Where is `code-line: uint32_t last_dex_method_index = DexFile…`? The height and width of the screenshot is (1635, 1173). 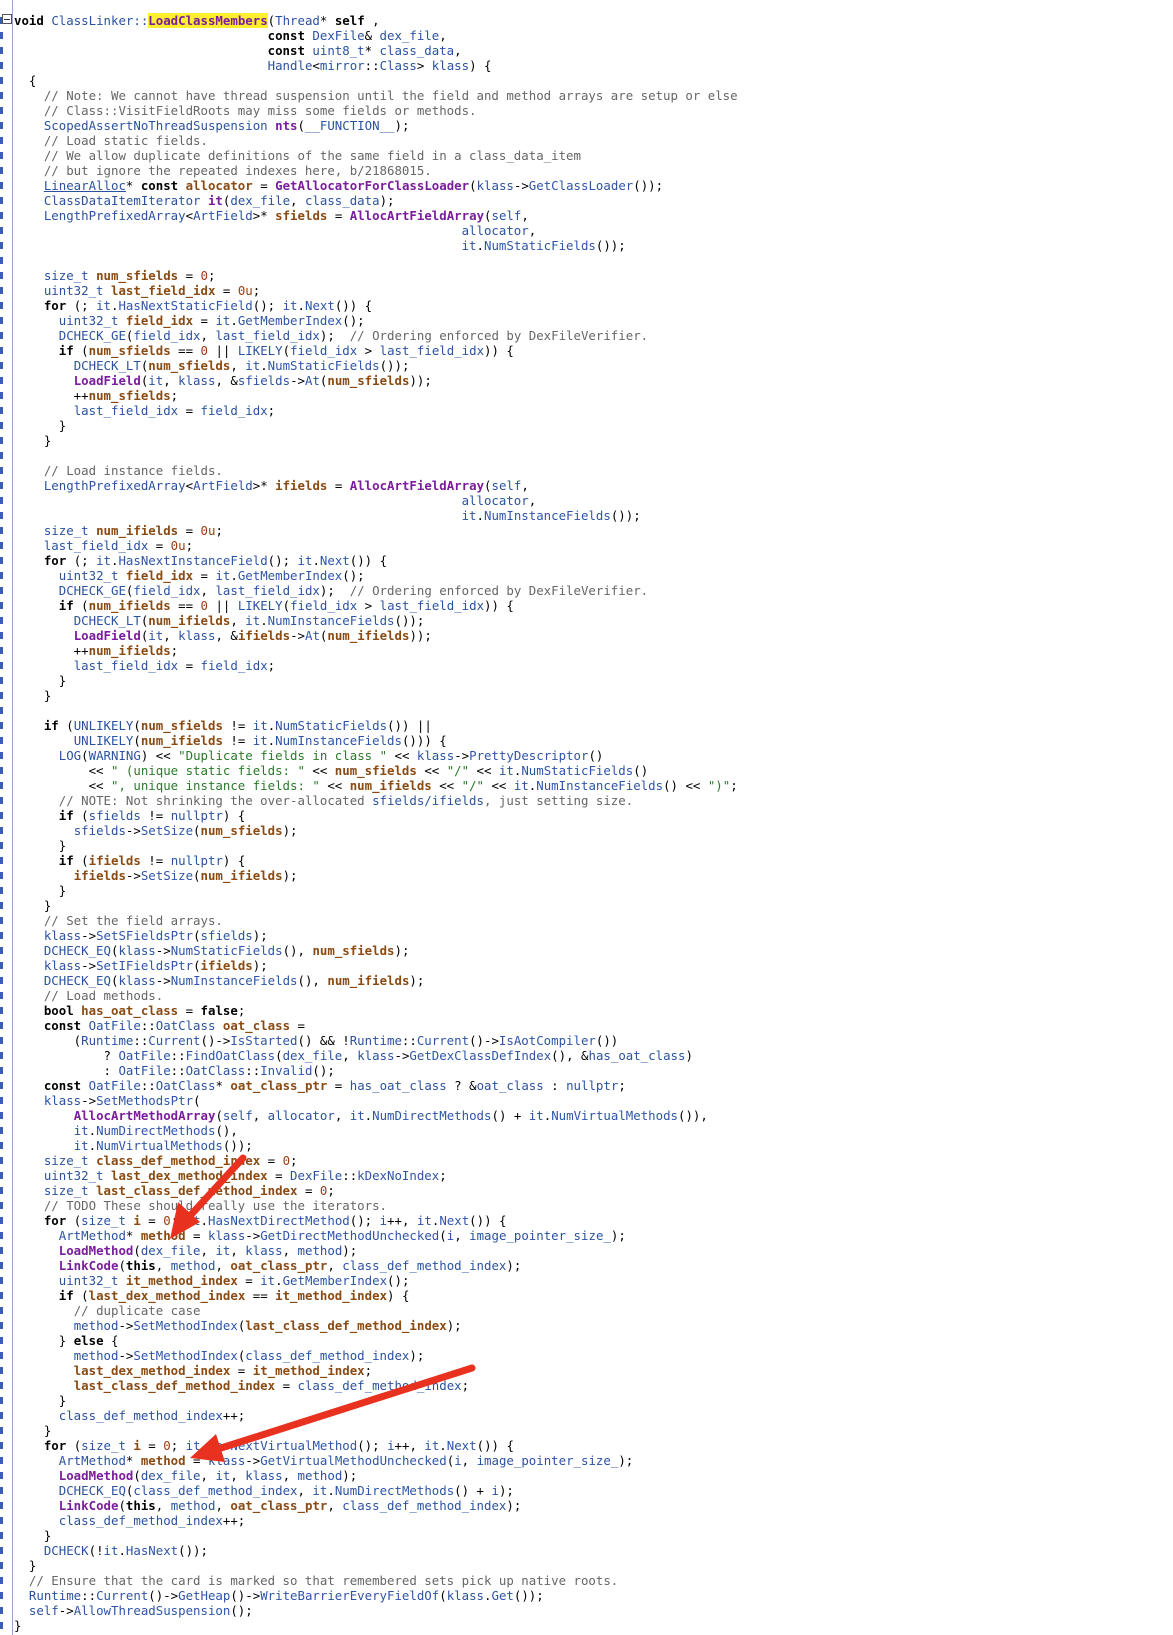
code-line: uint32_t last_dex_method_index = DexFile… is located at coordinates (230, 1175).